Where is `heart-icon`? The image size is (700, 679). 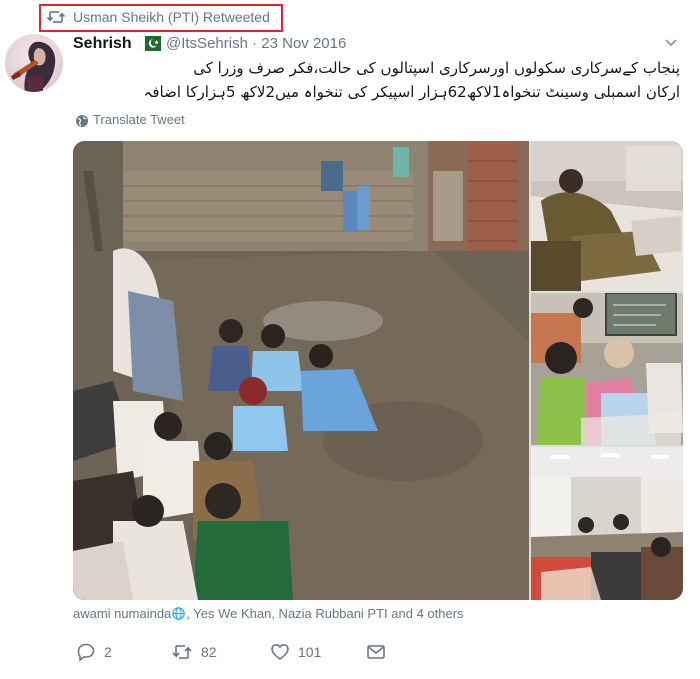 heart-icon is located at coordinates (280, 652).